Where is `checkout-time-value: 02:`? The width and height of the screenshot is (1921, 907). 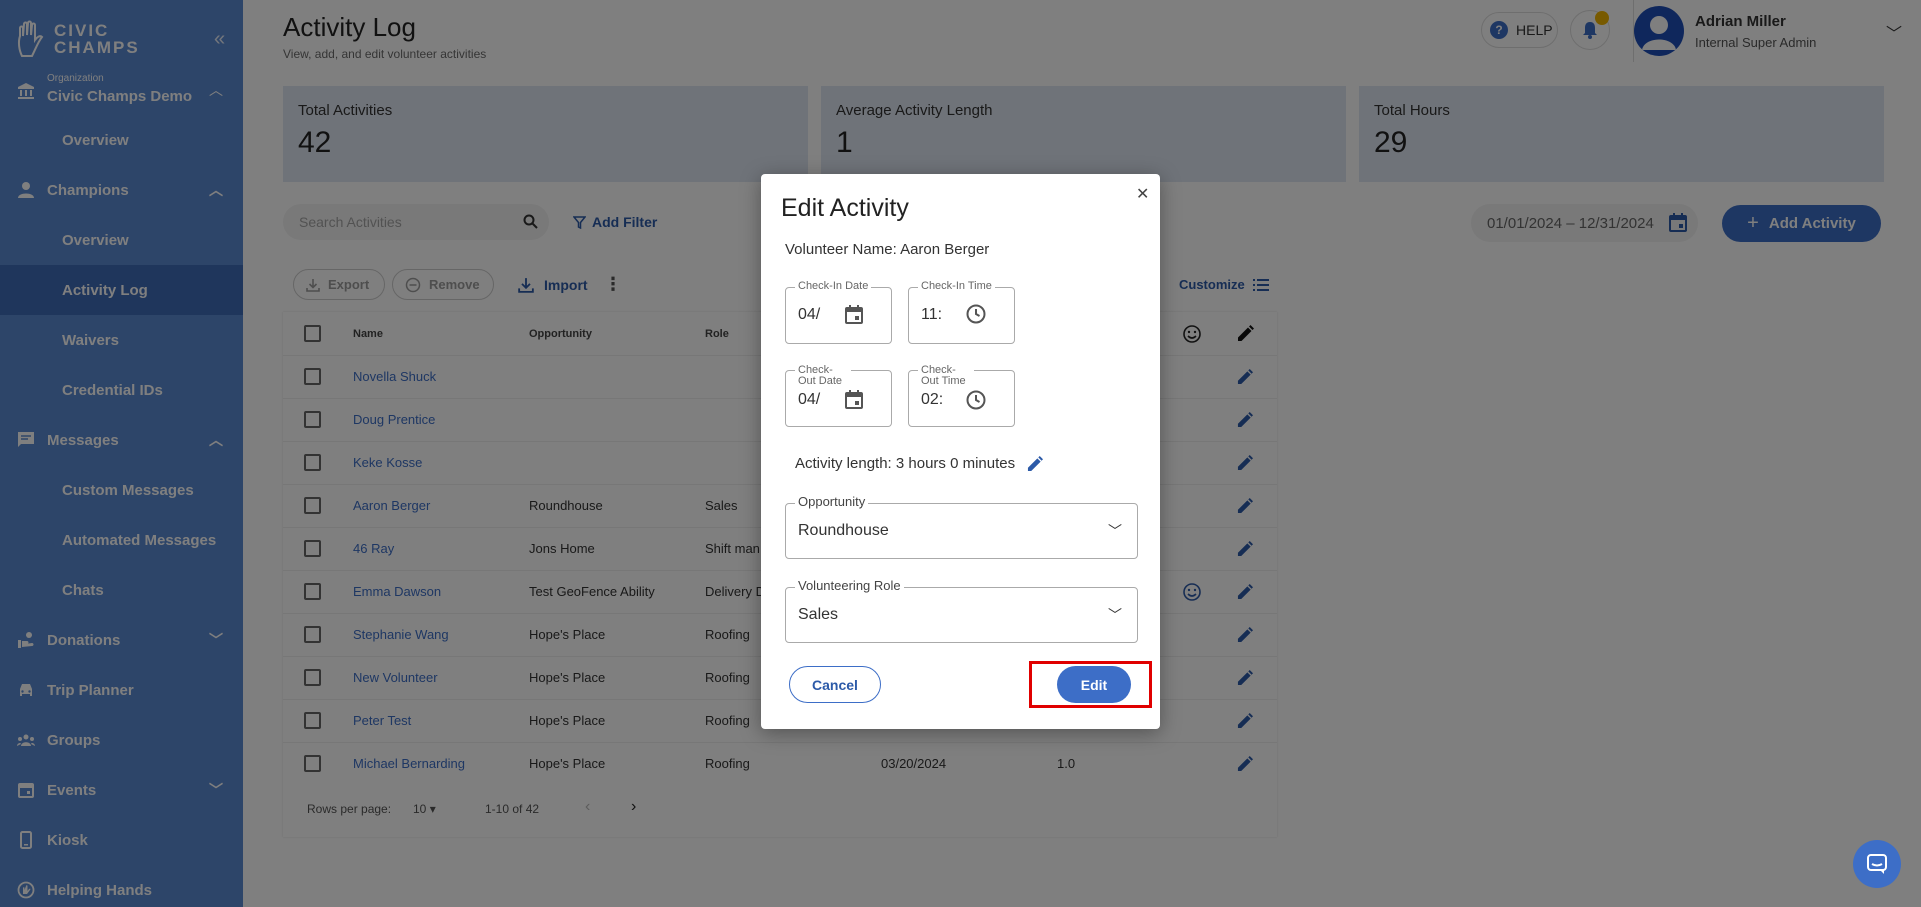 checkout-time-value: 02: is located at coordinates (932, 399).